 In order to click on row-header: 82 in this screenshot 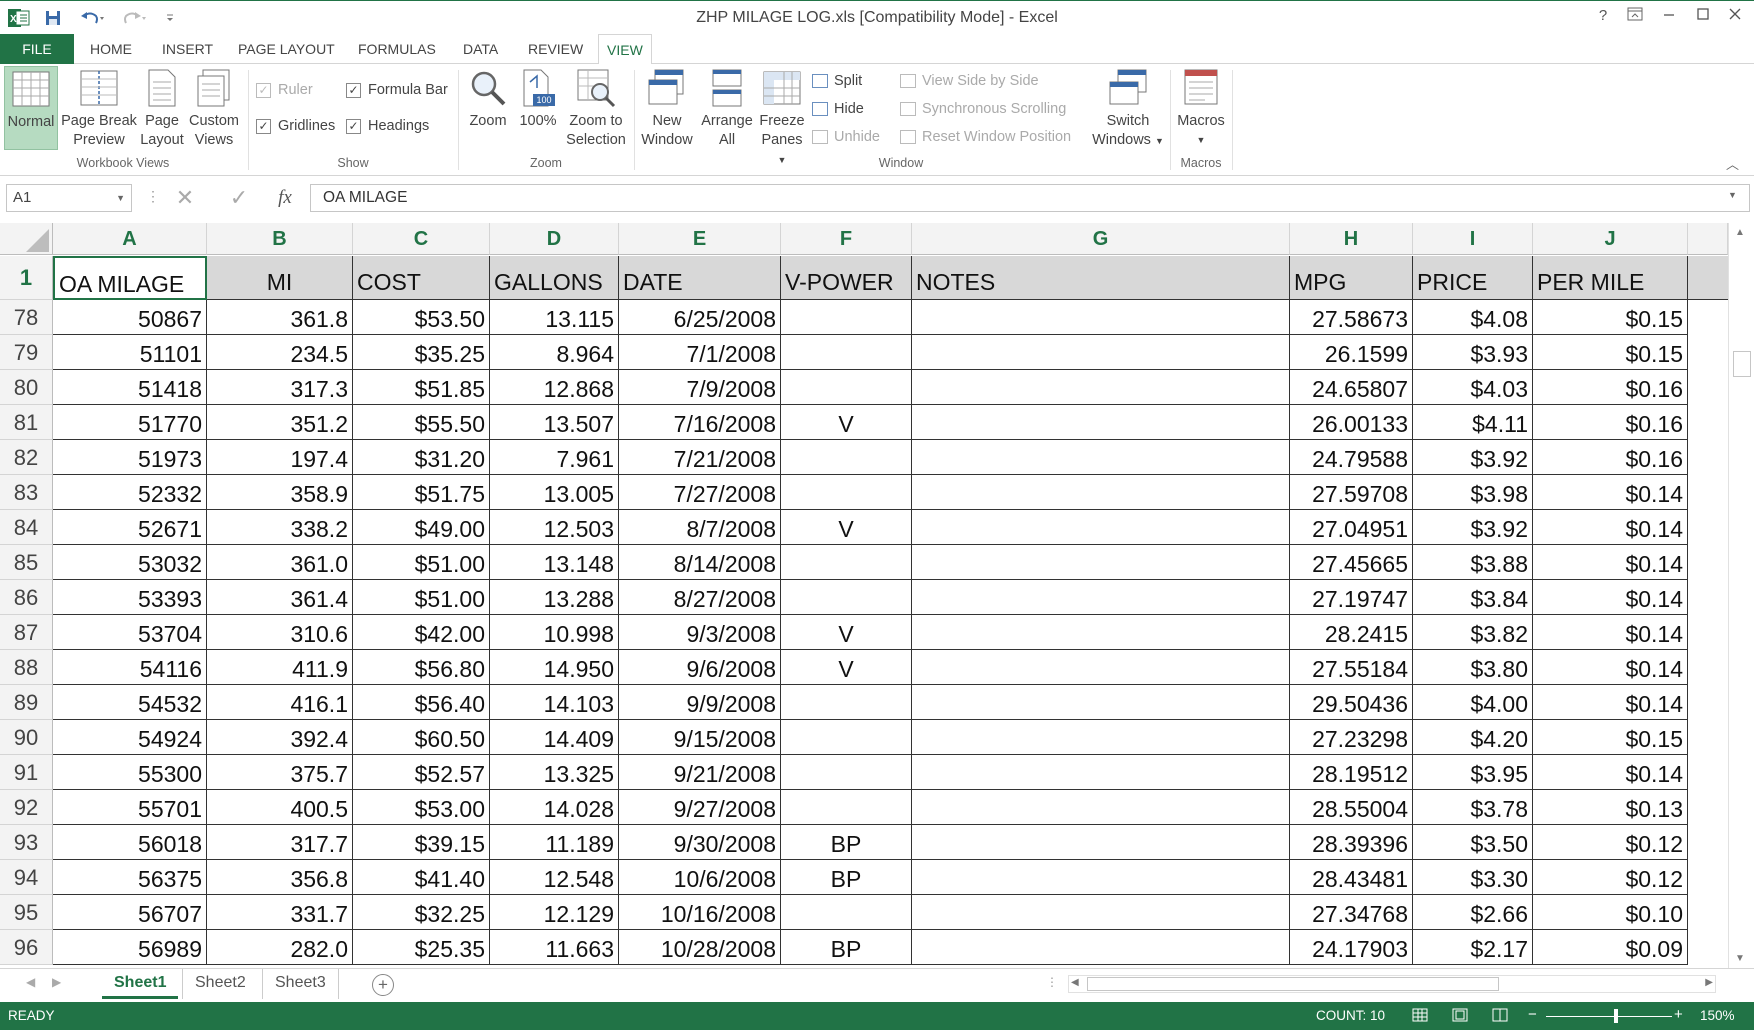, I will do `click(26, 457)`.